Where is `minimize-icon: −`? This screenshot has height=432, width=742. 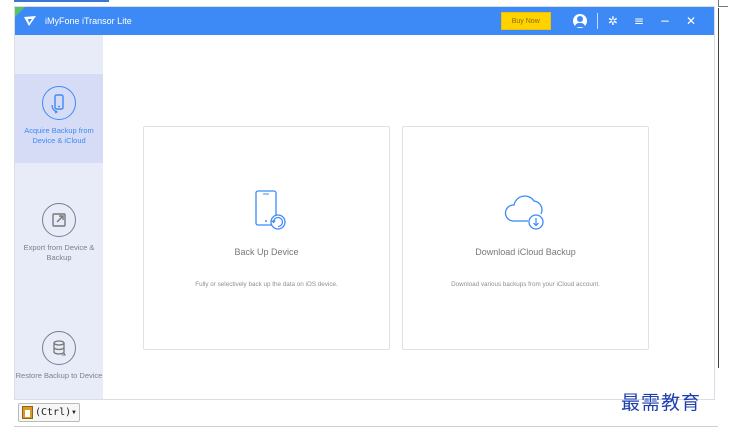 minimize-icon: − is located at coordinates (665, 21).